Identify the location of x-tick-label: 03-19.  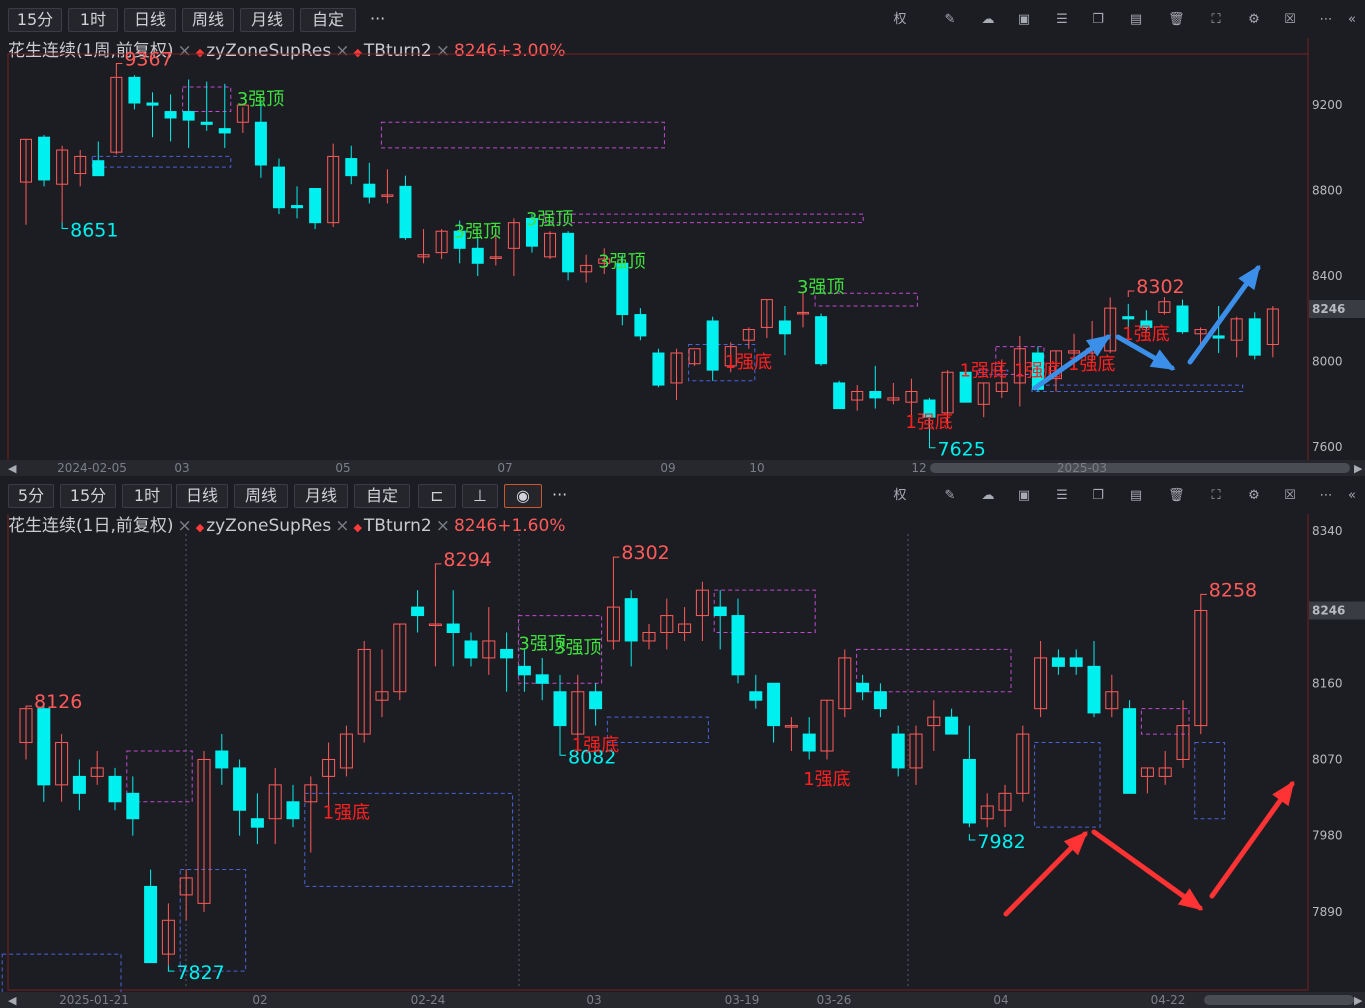
(742, 1000).